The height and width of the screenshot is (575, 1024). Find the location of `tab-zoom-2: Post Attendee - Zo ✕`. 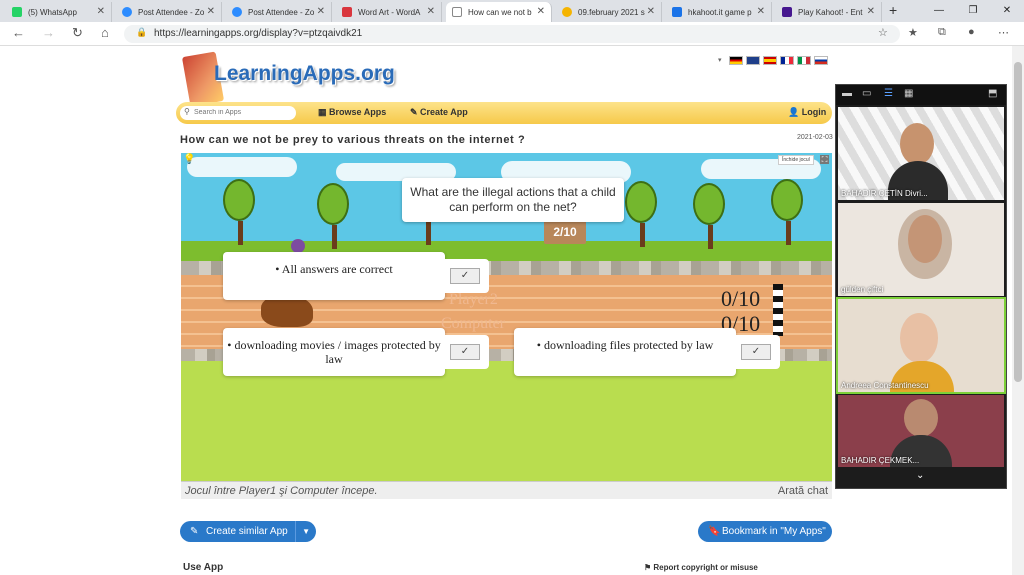

tab-zoom-2: Post Attendee - Zo ✕ is located at coordinates (279, 12).